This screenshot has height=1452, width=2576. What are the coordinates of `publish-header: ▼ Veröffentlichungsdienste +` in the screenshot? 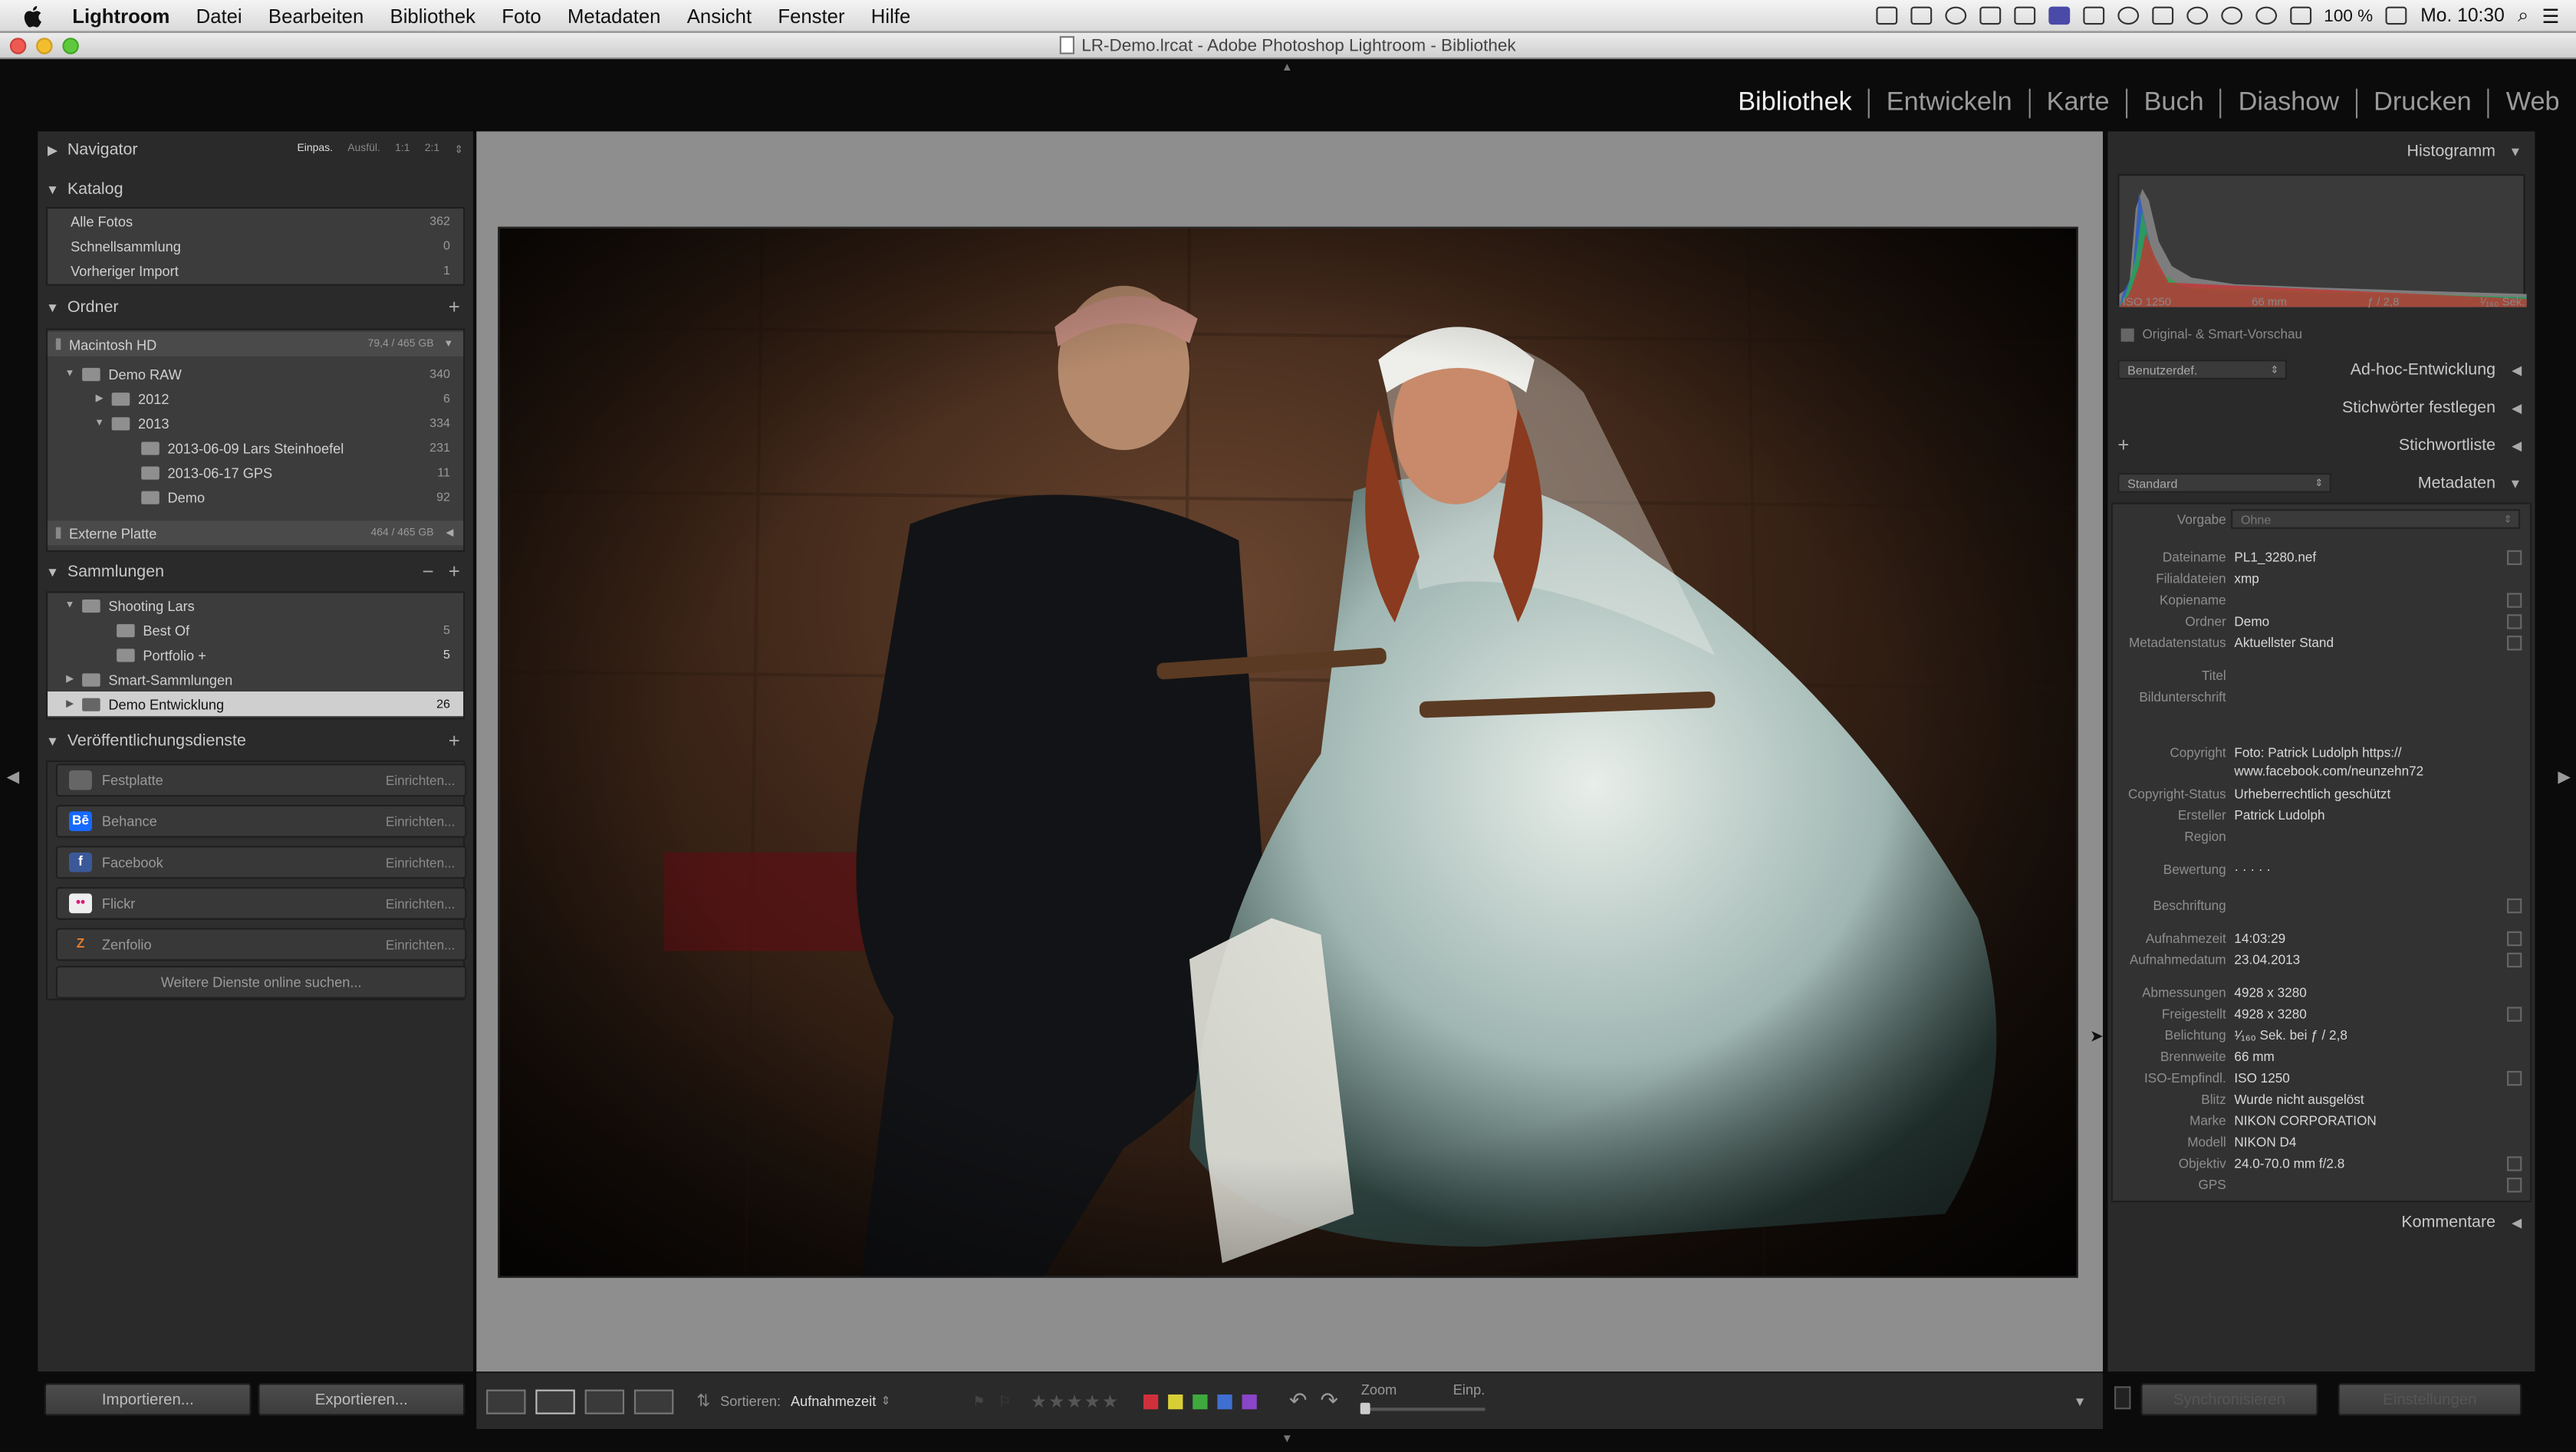 It's located at (255, 741).